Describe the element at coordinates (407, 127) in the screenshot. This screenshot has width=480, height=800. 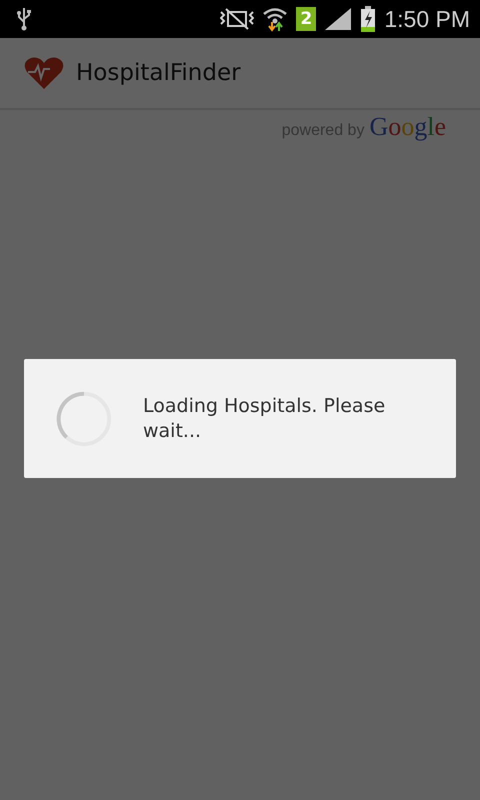
I see `brand-logo: Google` at that location.